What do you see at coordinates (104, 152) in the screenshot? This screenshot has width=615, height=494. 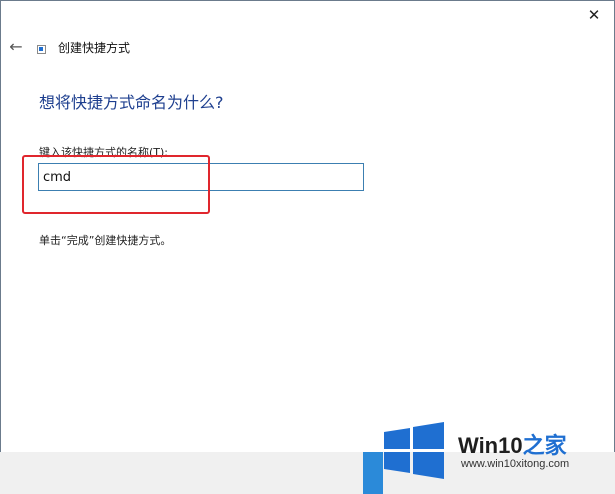 I see `shortcut-name-label: 键入该快捷方式的名称(T):` at bounding box center [104, 152].